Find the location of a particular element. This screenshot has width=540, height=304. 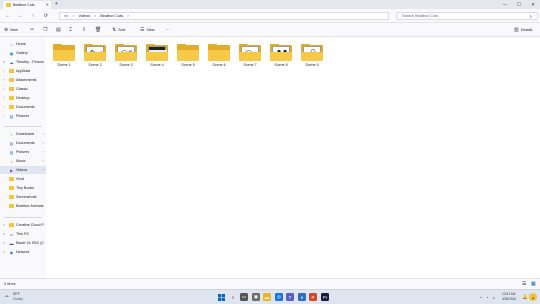

teams-icon: T is located at coordinates (290, 297).